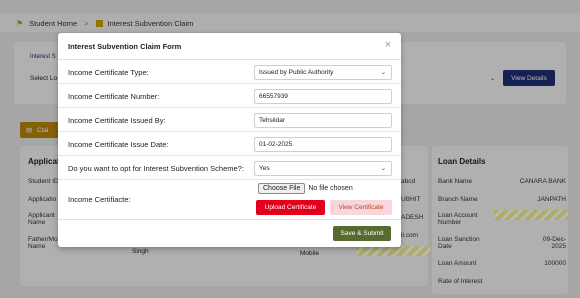 The image size is (580, 298). What do you see at coordinates (264, 168) in the screenshot?
I see `opt-in-value: Yes` at bounding box center [264, 168].